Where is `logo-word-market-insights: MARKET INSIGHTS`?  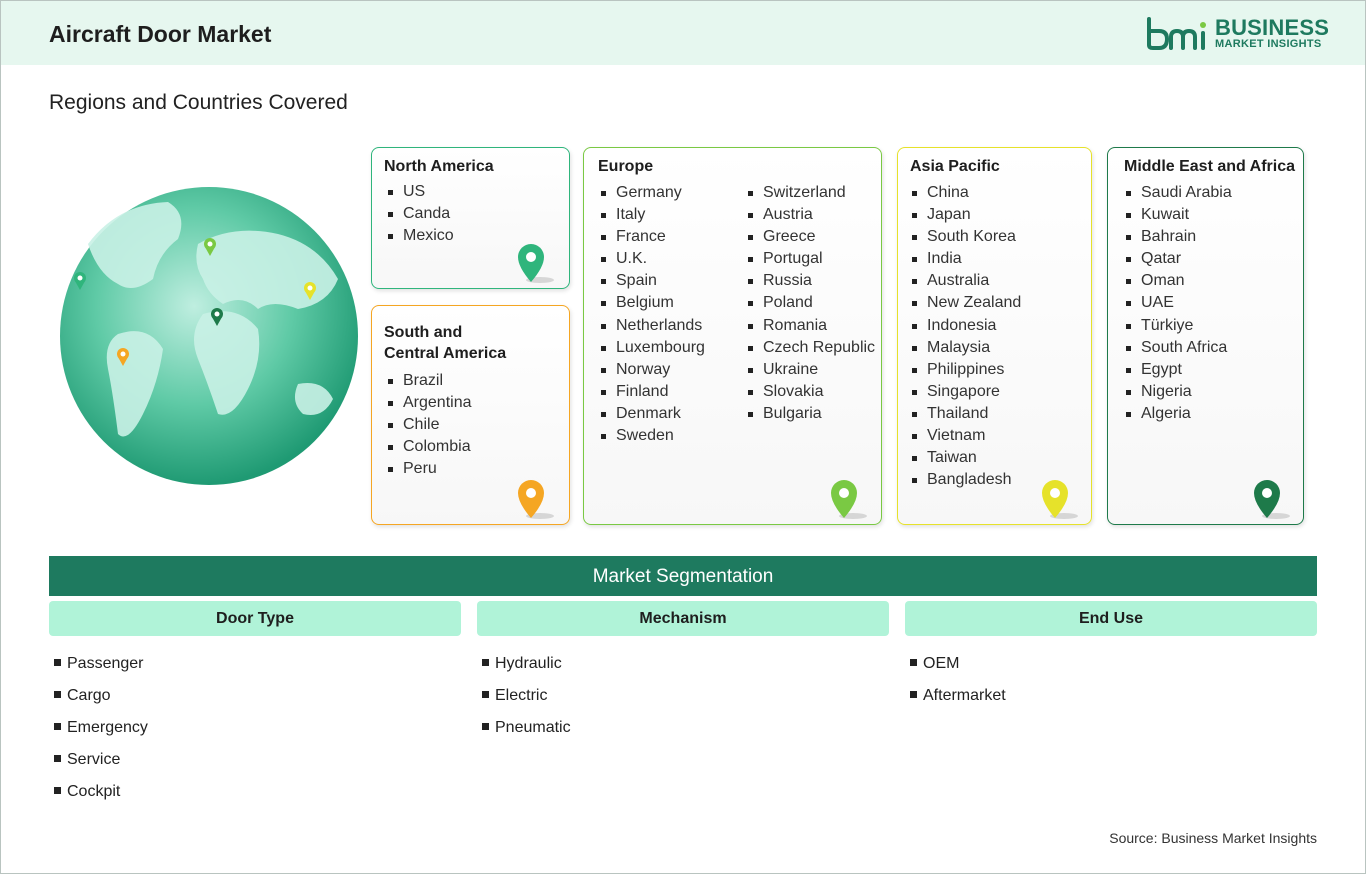 logo-word-market-insights: MARKET INSIGHTS is located at coordinates (1268, 44).